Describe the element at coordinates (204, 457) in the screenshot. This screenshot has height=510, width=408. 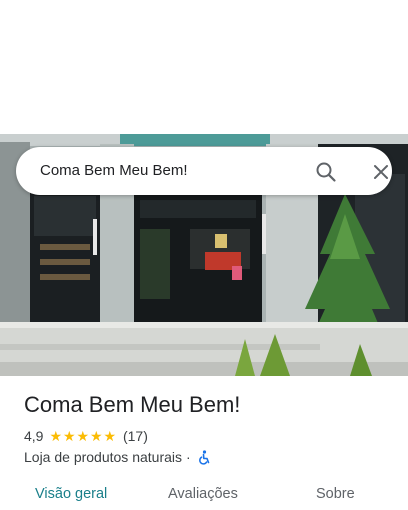
I see `wheelchair-icon` at that location.